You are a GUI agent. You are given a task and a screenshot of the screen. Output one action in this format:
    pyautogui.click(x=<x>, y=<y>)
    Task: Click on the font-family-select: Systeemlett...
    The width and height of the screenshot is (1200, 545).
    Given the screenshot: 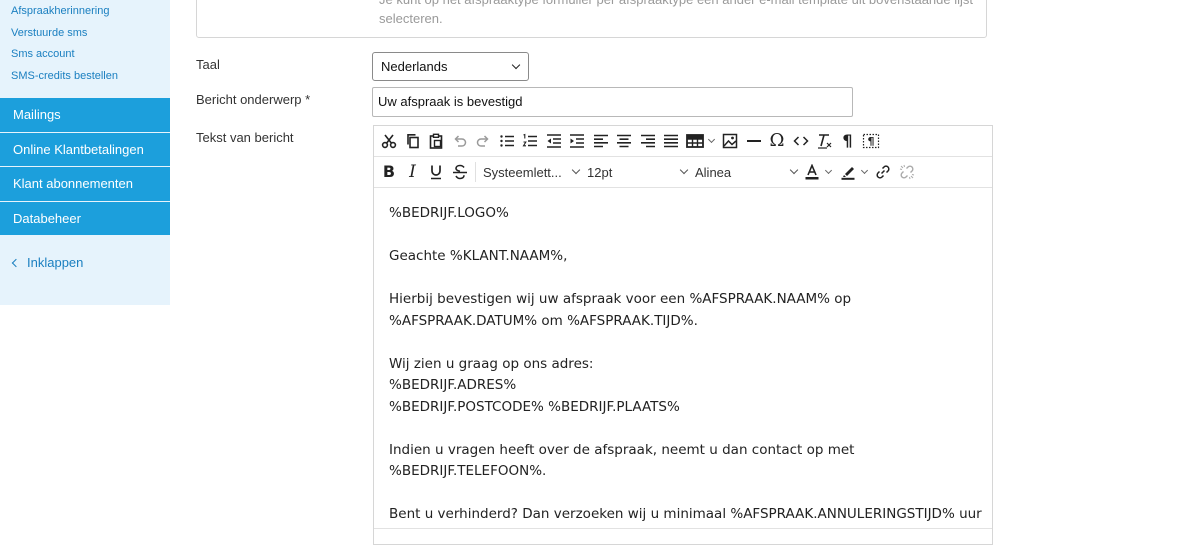 What is the action you would take?
    pyautogui.click(x=531, y=172)
    